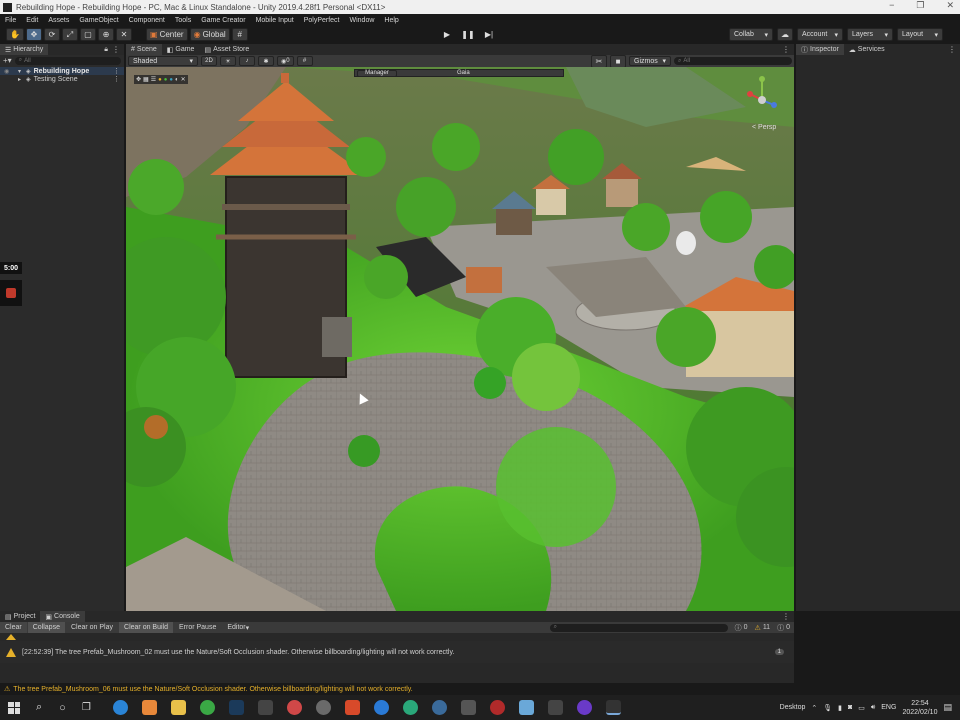 The image size is (960, 720). What do you see at coordinates (209, 34) in the screenshot?
I see `pivot-global-button: ◉ Global` at bounding box center [209, 34].